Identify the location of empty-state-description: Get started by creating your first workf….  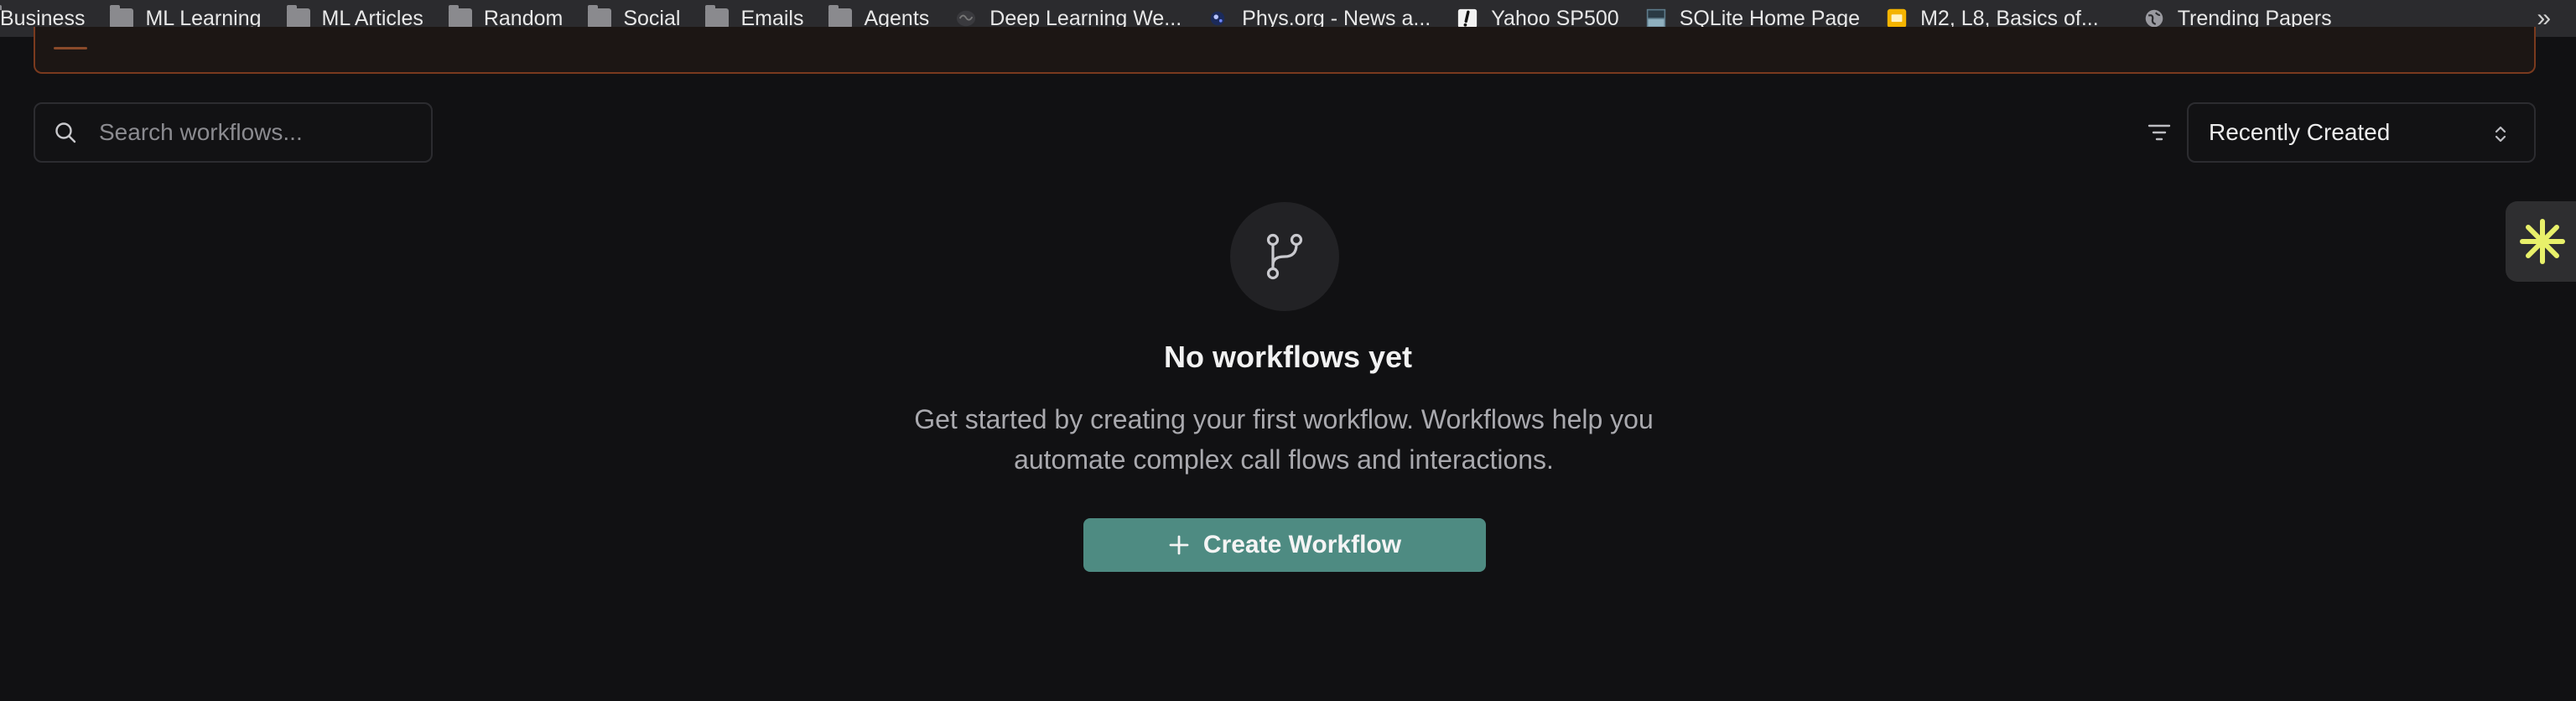
(1284, 439).